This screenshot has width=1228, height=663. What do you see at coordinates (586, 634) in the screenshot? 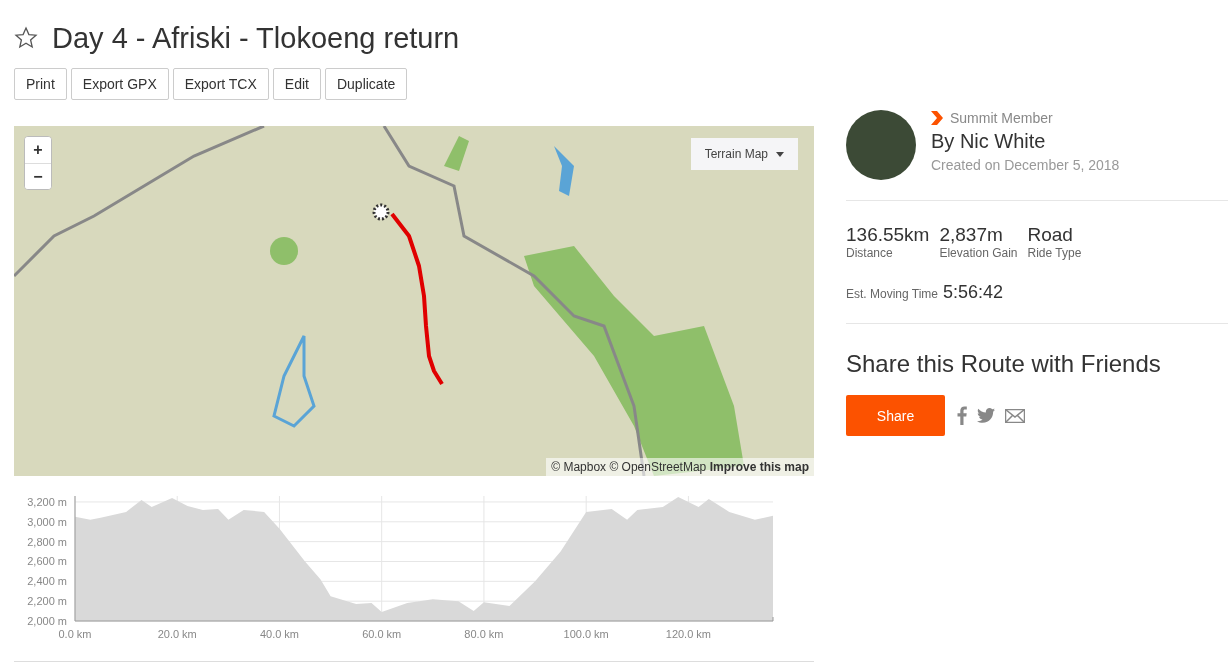
I see `x-tick-label: 100.0 km` at bounding box center [586, 634].